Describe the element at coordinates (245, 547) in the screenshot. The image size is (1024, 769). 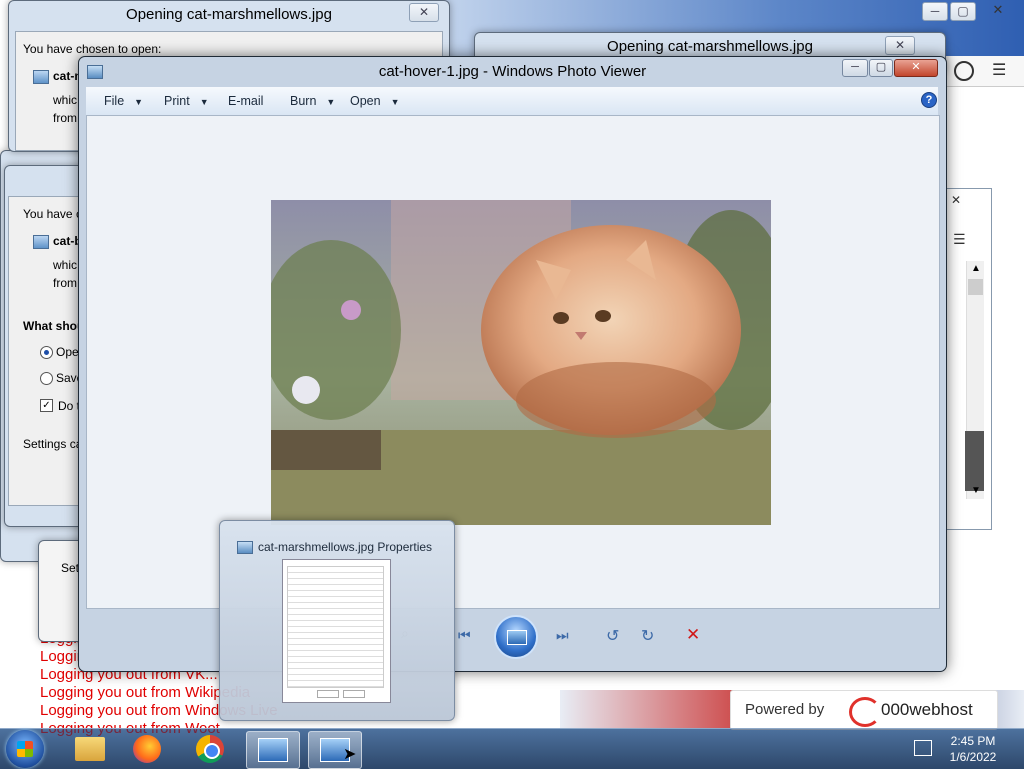
I see `properties-window-icon` at that location.